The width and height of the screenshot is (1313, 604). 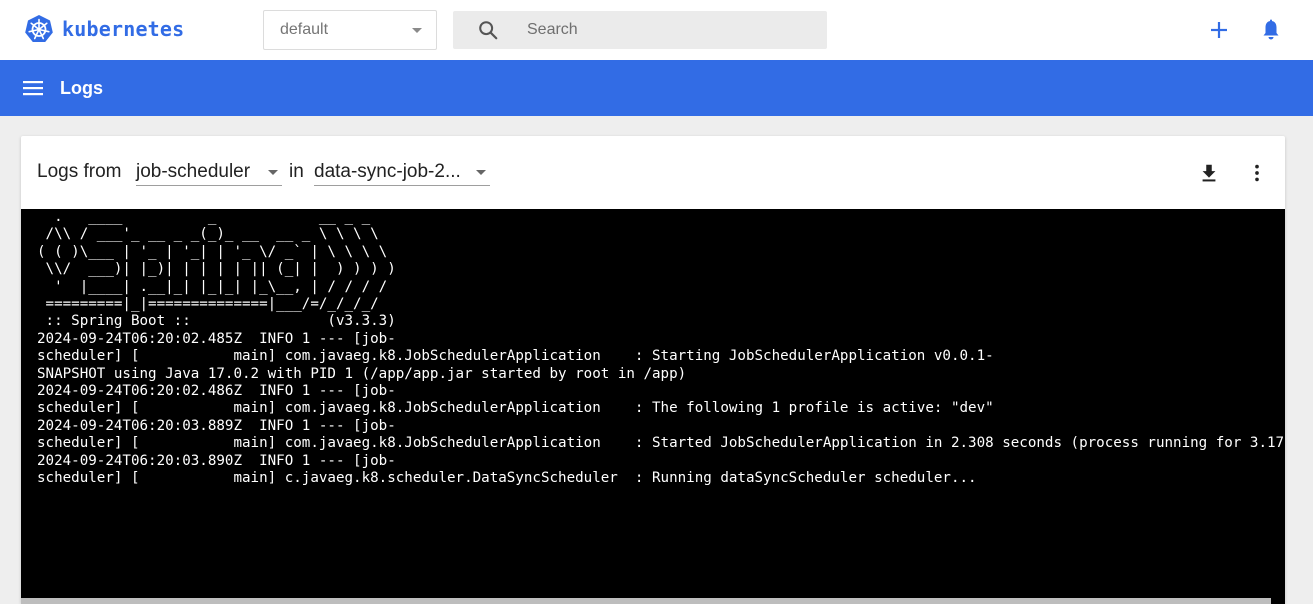 What do you see at coordinates (123, 29) in the screenshot?
I see `brand-name: kubernetes` at bounding box center [123, 29].